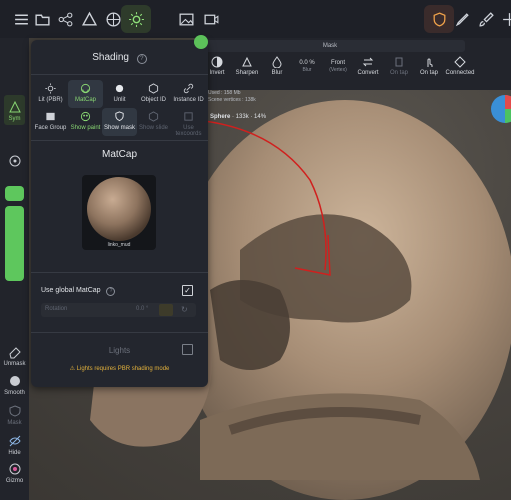  I want to click on target-icon, so click(14, 161).